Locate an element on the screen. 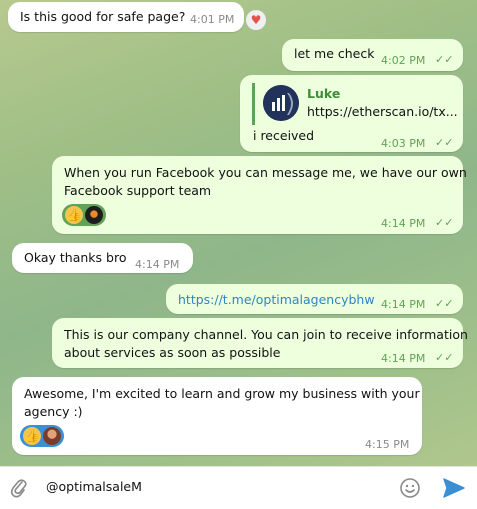  message-time: 4:01 PM is located at coordinates (212, 19).